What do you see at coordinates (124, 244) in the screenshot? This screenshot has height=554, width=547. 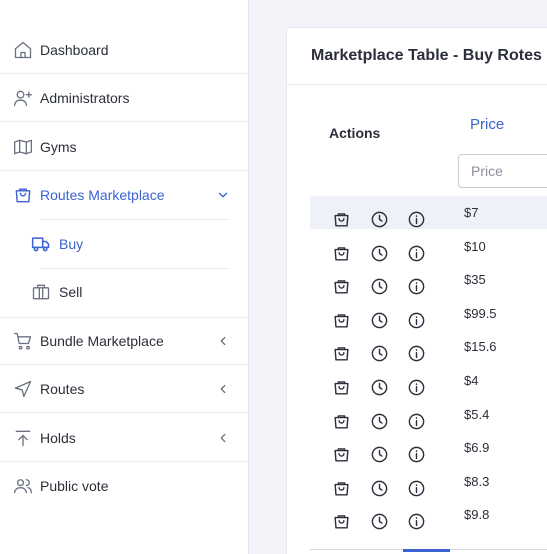 I see `sidebar-subitem-buy: Buy` at bounding box center [124, 244].